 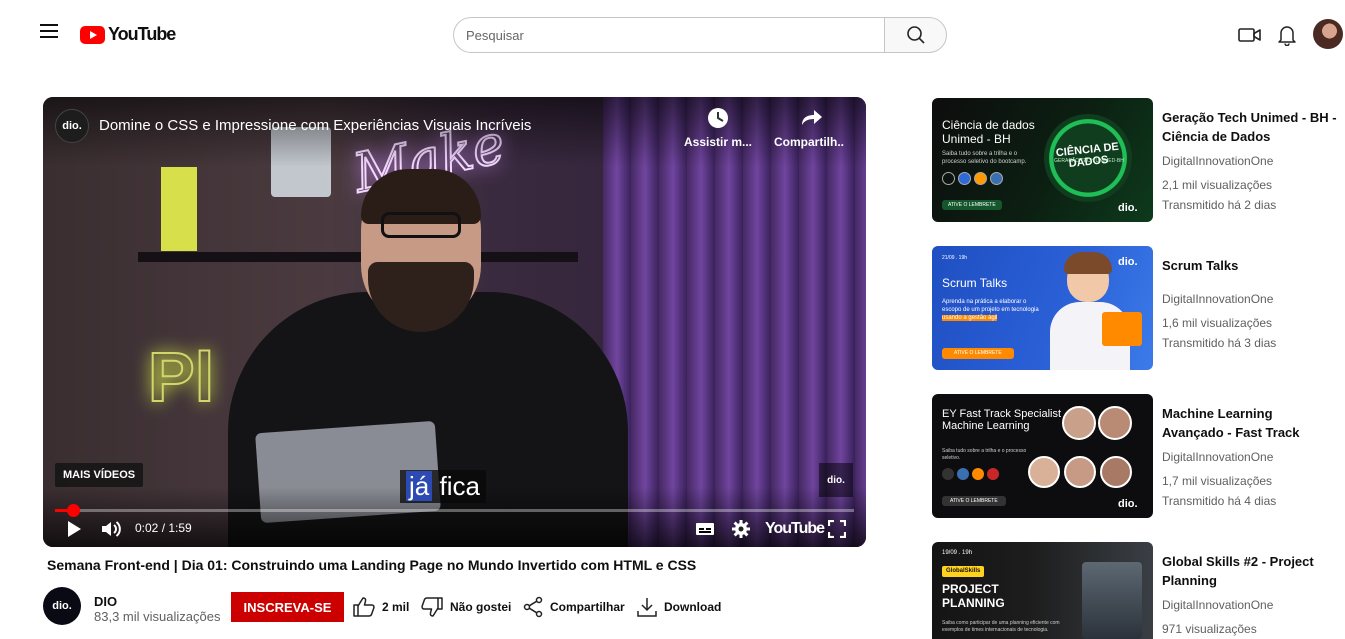 I want to click on search-bar, so click(x=700, y=35).